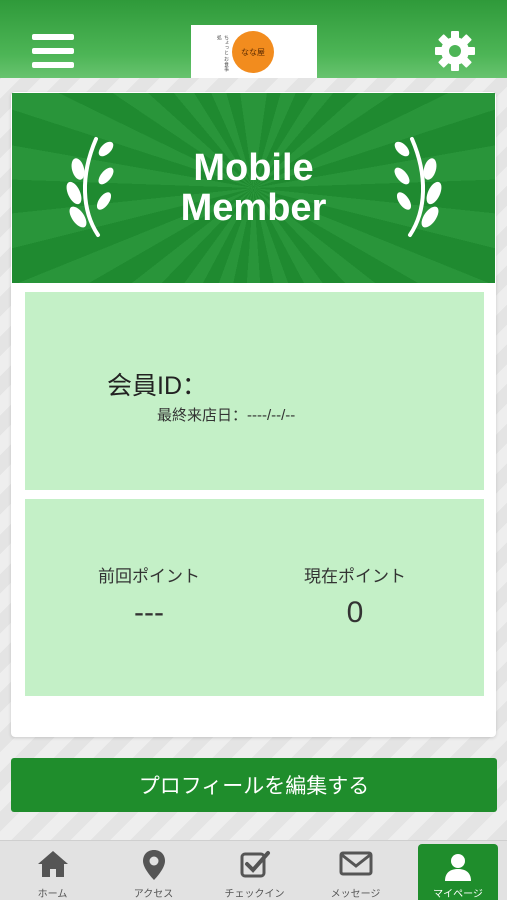 The image size is (507, 900). I want to click on hamburger-menu-icon, so click(53, 52).